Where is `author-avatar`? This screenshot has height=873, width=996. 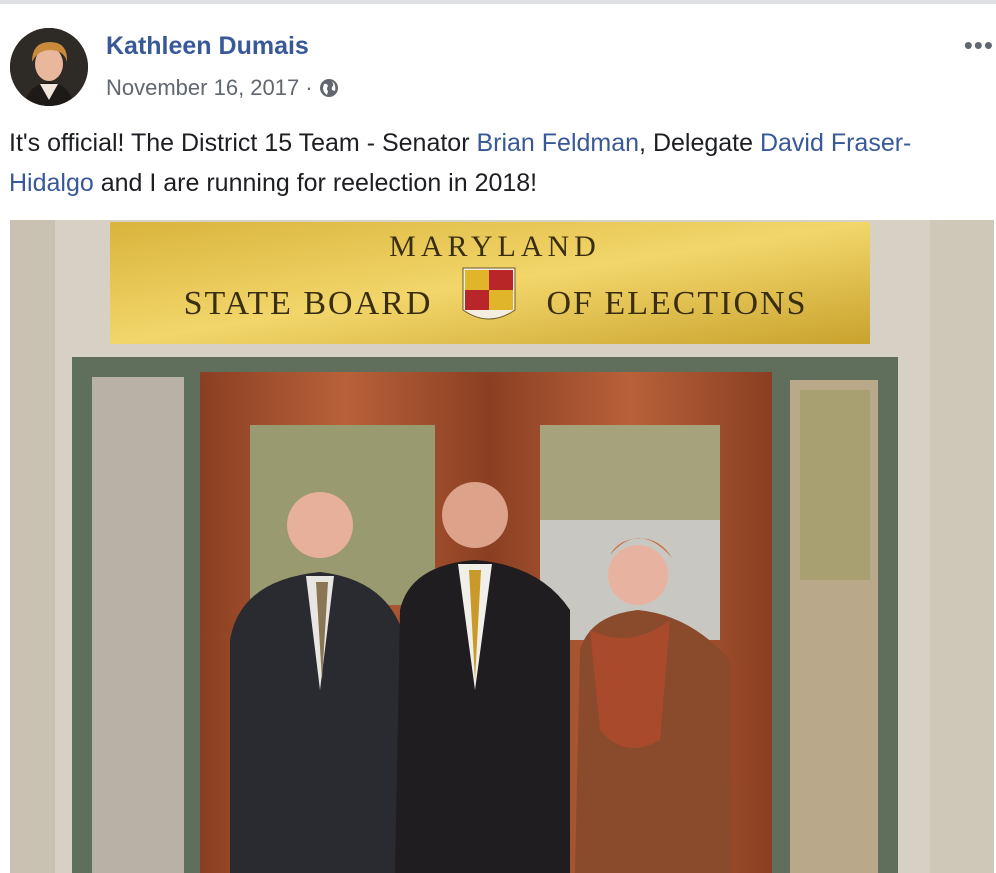 author-avatar is located at coordinates (49, 67).